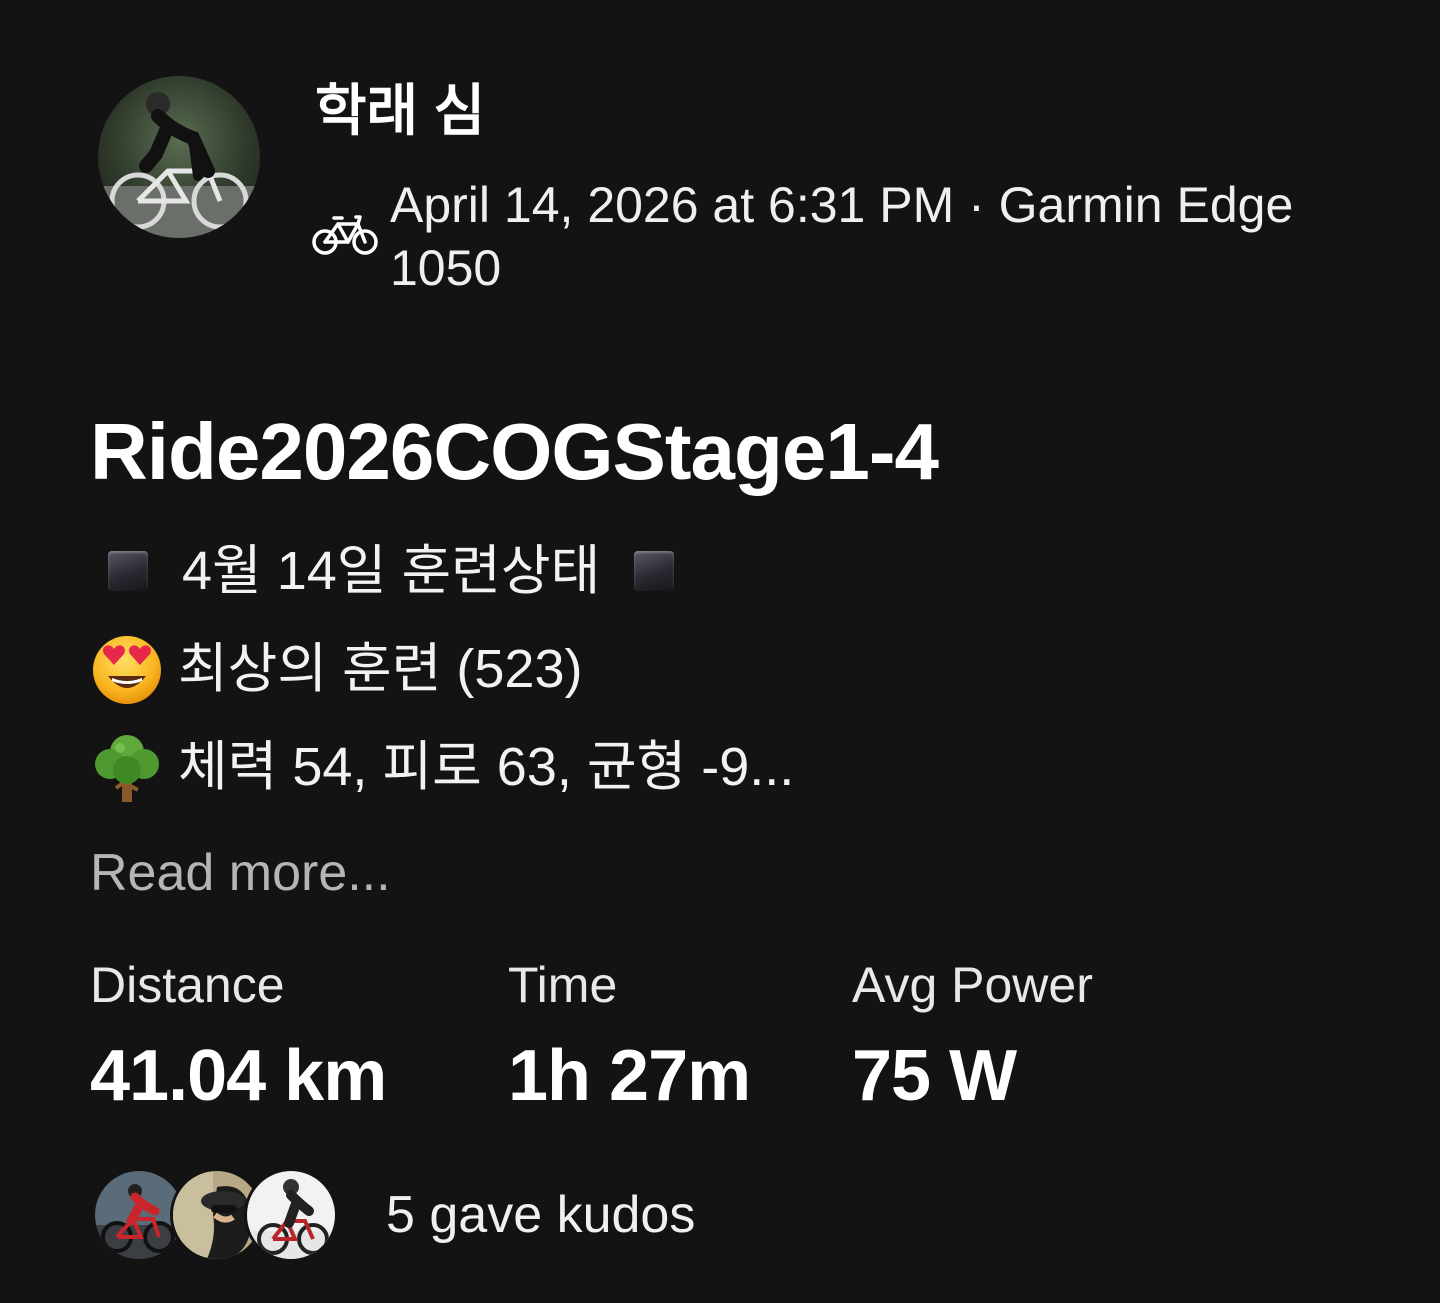 This screenshot has width=1440, height=1303. What do you see at coordinates (187, 985) in the screenshot?
I see `stat-label-distance: Distance` at bounding box center [187, 985].